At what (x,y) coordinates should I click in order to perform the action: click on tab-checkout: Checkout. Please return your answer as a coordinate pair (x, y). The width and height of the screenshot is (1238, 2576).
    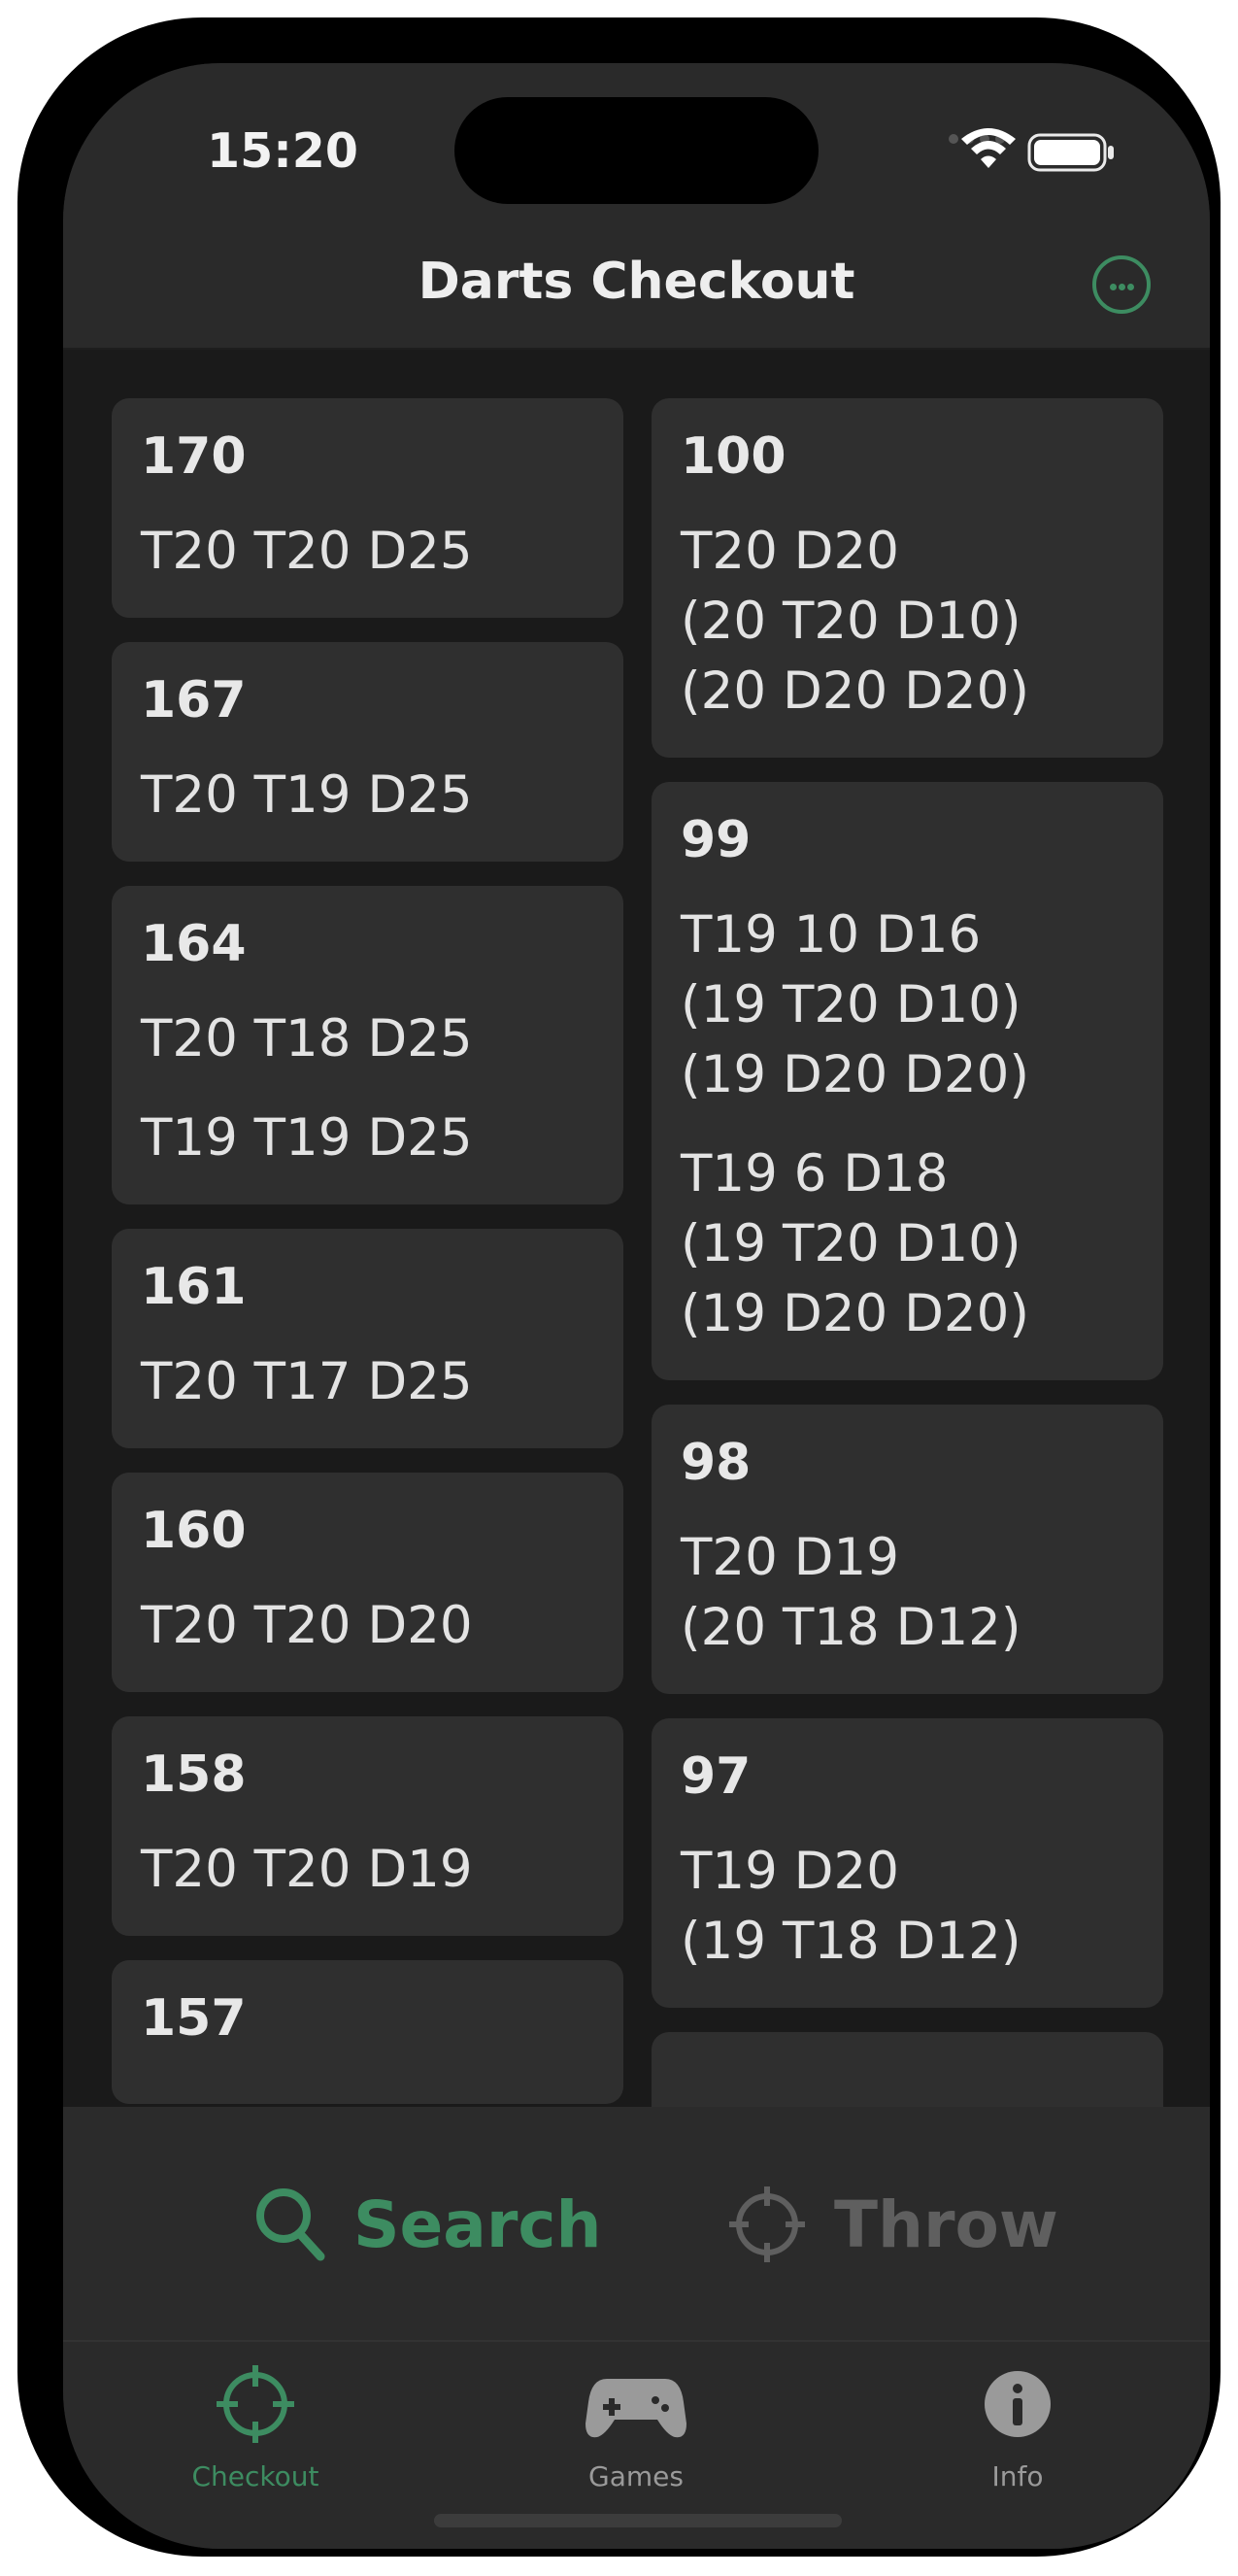
    Looking at the image, I should click on (255, 2427).